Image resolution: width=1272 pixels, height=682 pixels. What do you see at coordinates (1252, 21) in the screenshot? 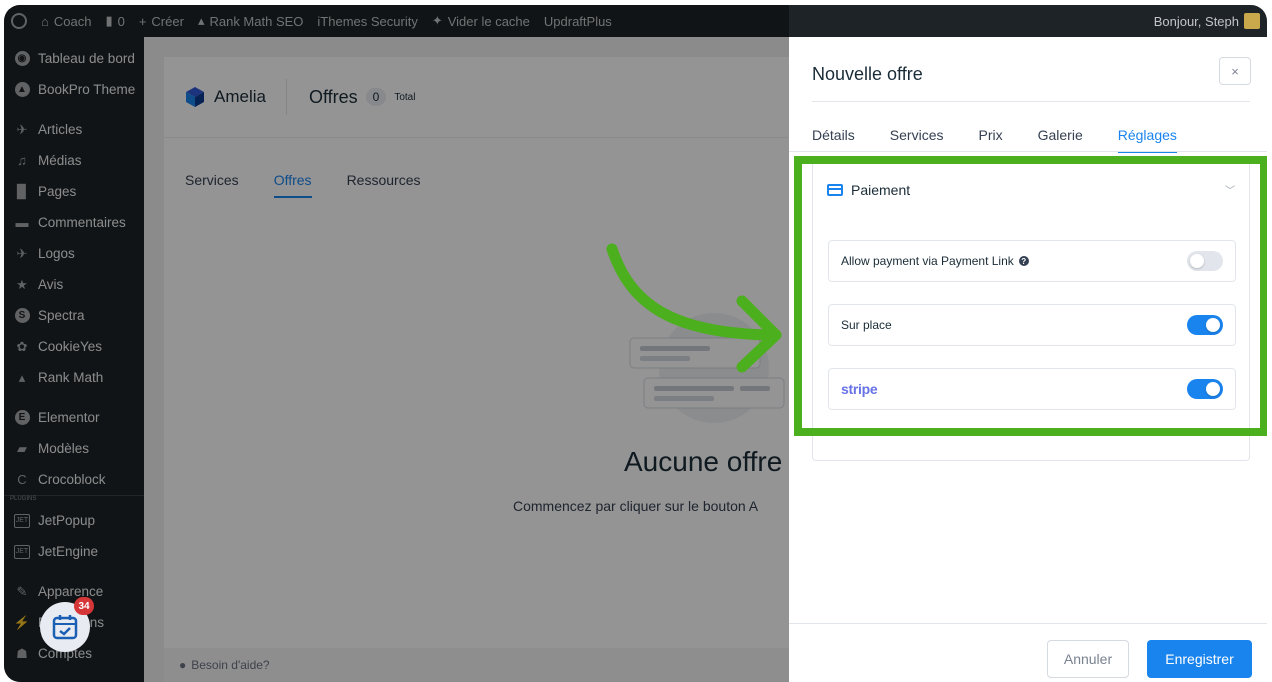
I see `avatar` at bounding box center [1252, 21].